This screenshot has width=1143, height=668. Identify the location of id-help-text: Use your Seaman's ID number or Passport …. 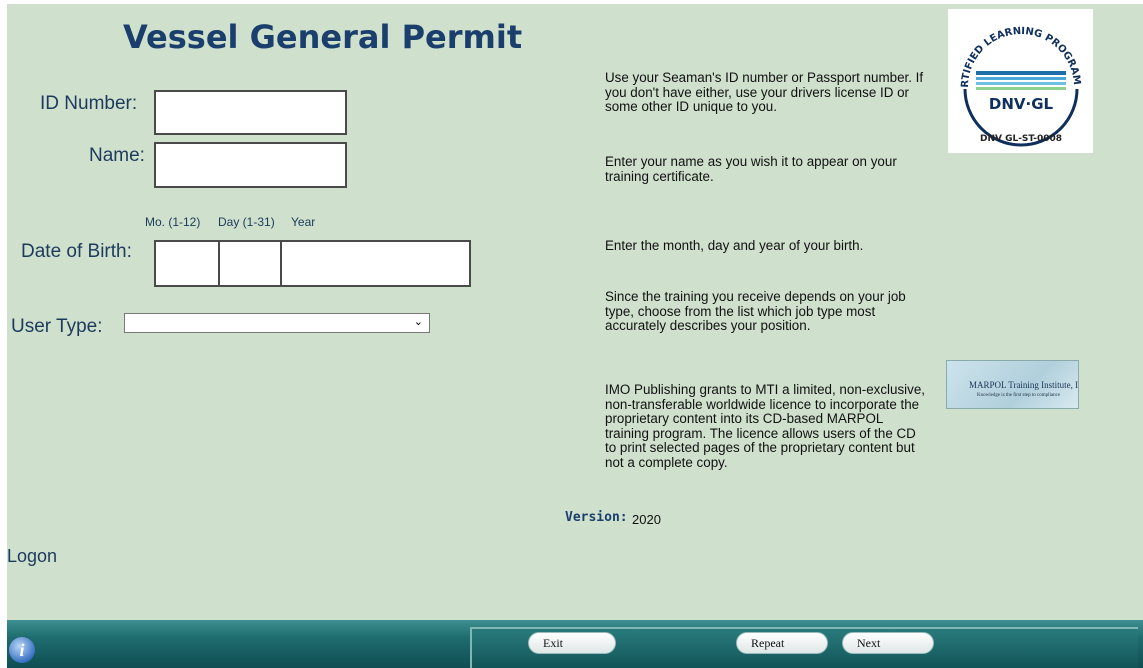
(764, 92).